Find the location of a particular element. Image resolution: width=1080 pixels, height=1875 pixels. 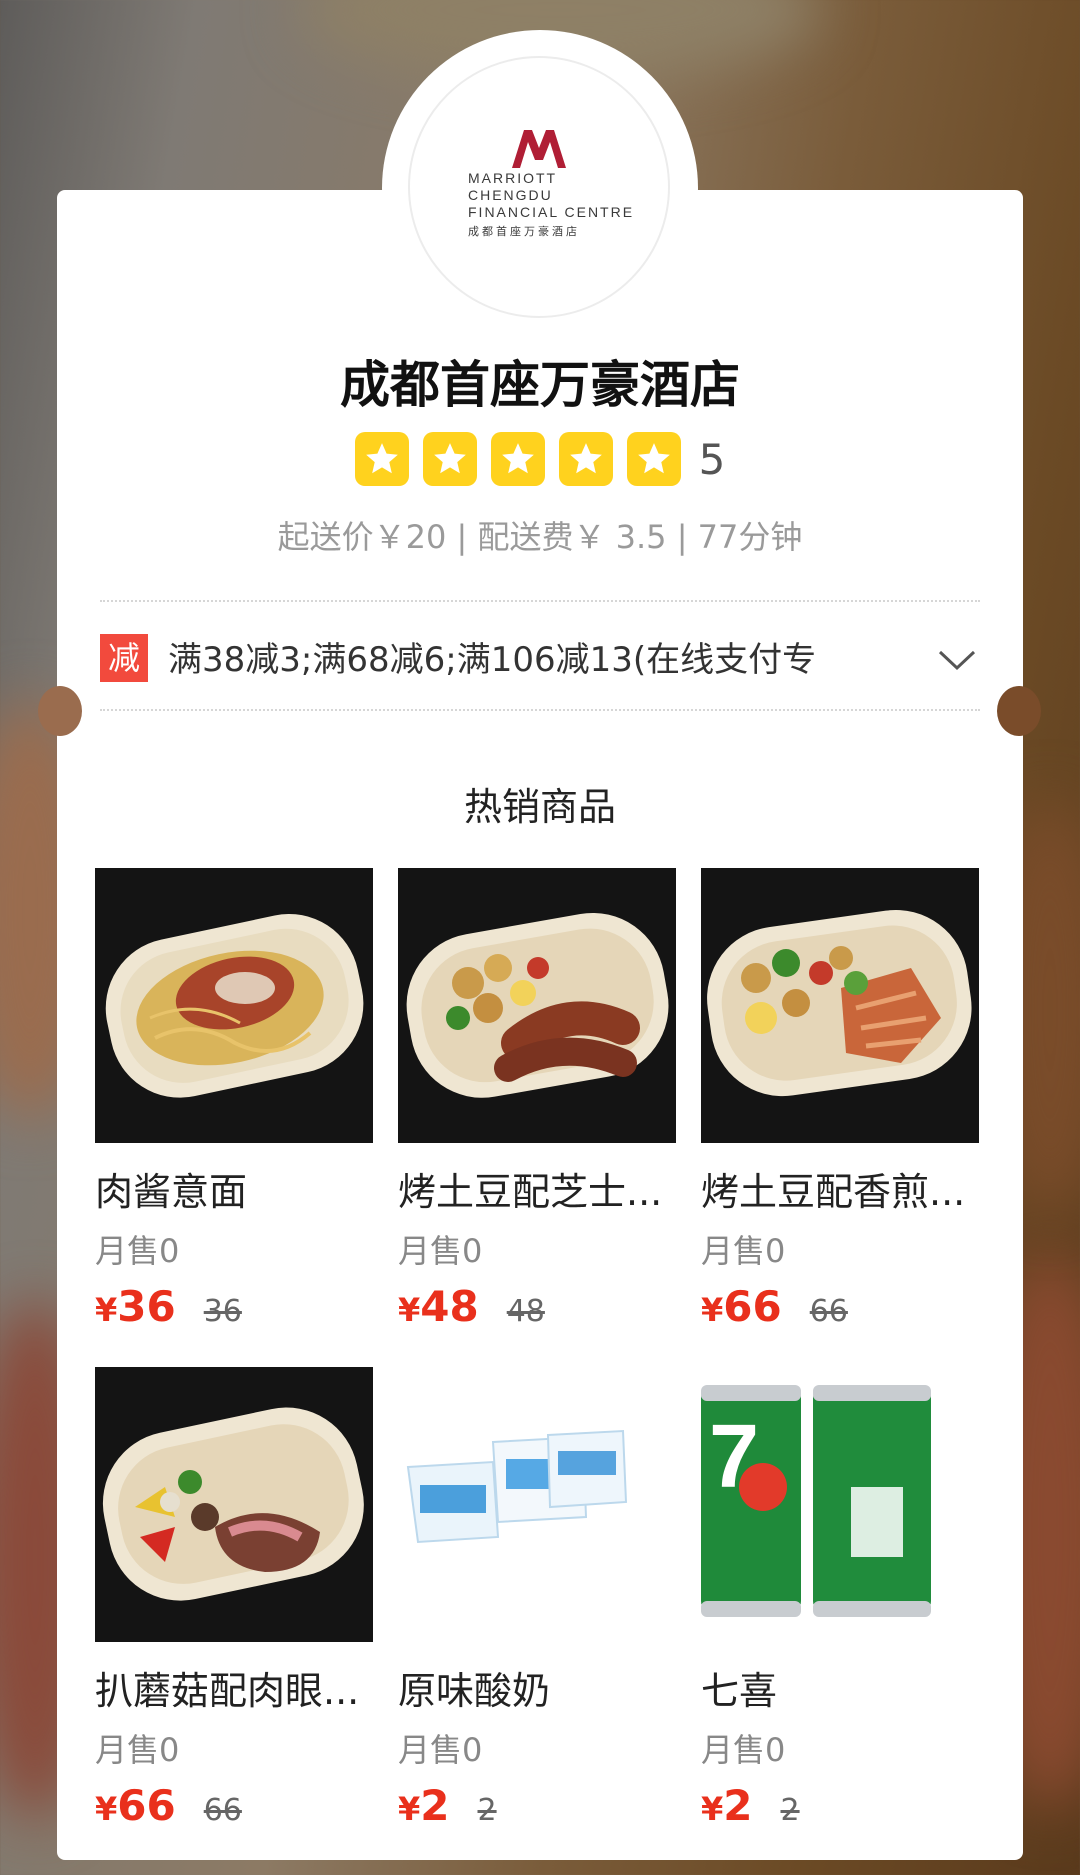

product-name: 肉酱意面 is located at coordinates (171, 1192).